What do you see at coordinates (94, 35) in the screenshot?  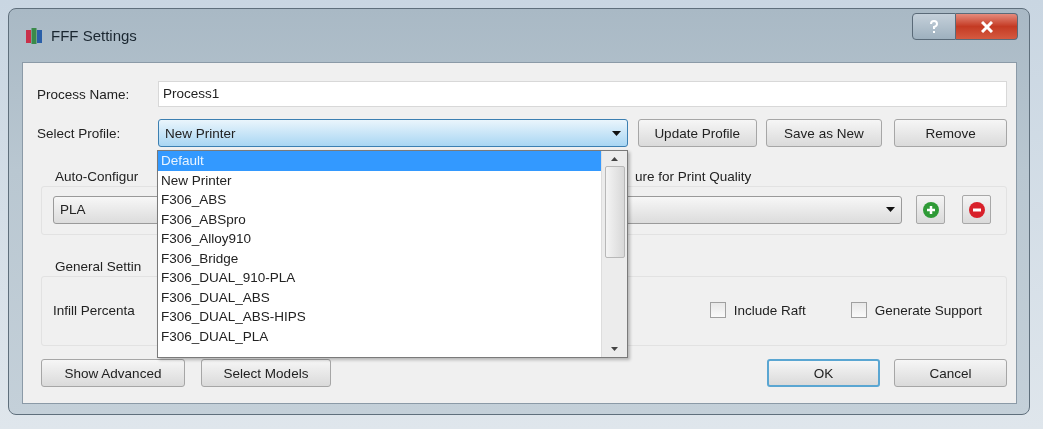 I see `window-title: FFF Settings` at bounding box center [94, 35].